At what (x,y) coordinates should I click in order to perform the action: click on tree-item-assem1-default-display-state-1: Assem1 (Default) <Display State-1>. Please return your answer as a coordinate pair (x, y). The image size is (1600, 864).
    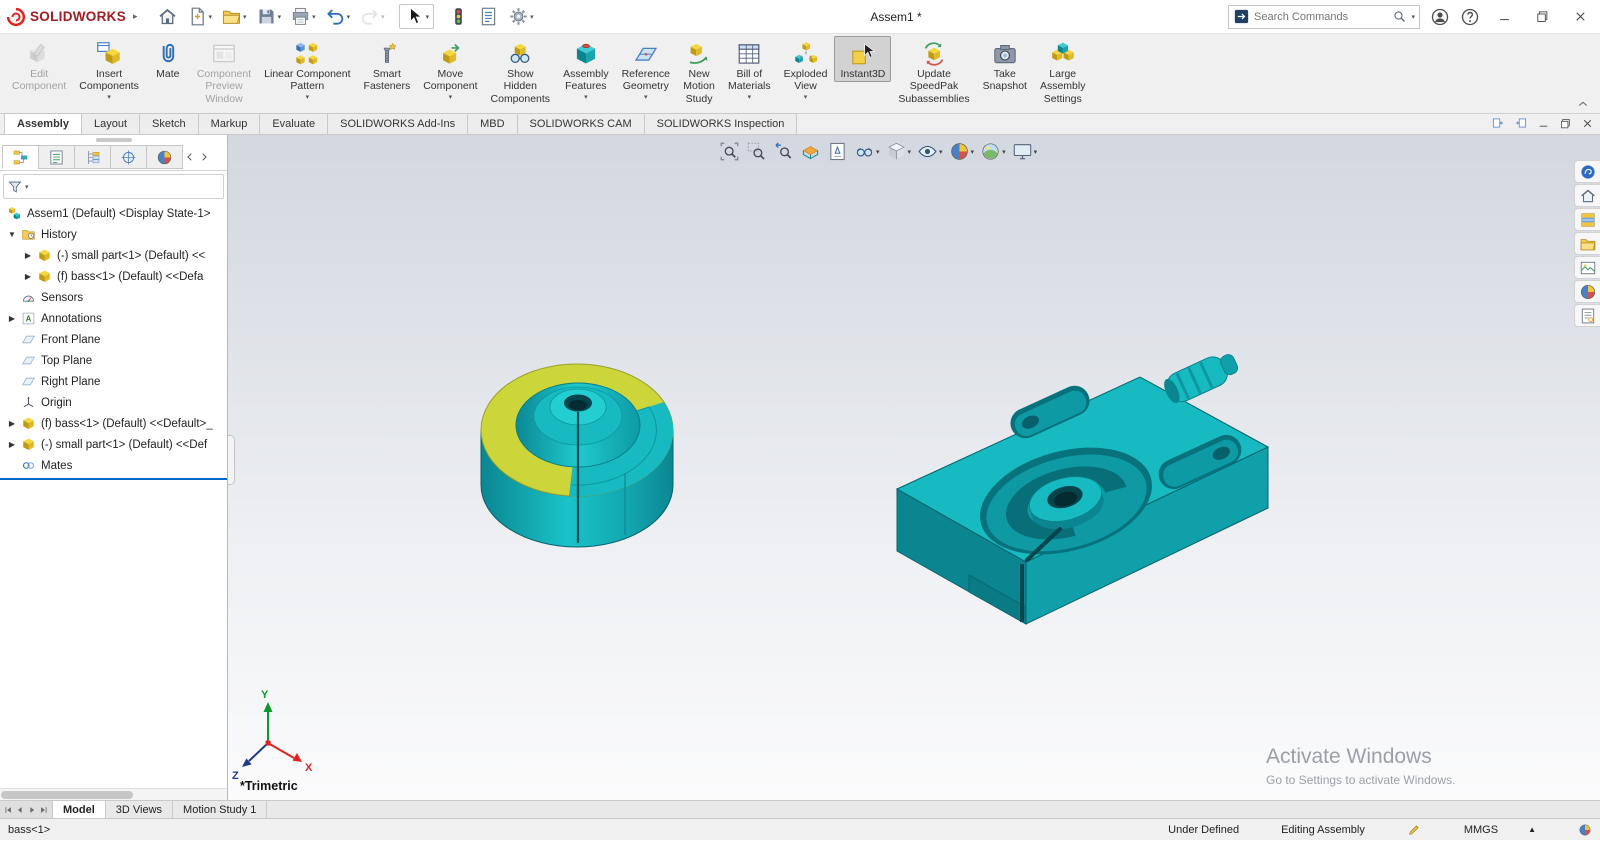
    Looking at the image, I should click on (113, 213).